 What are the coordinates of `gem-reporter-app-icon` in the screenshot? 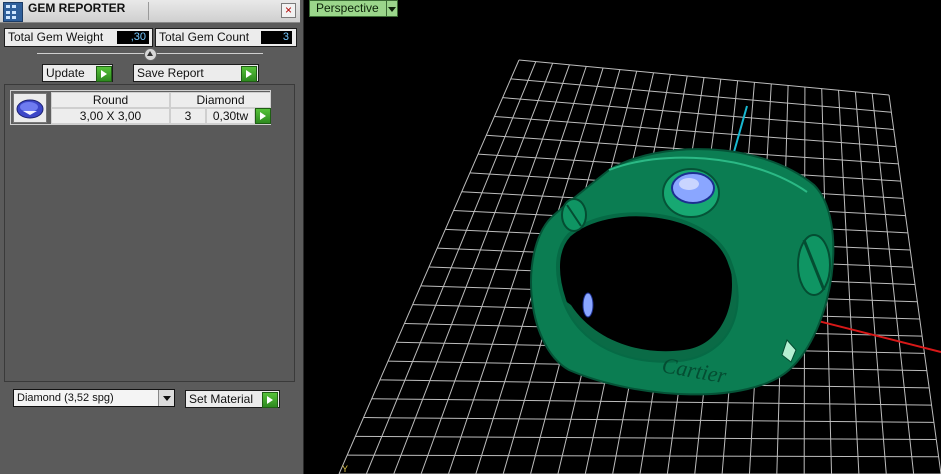 It's located at (13, 12).